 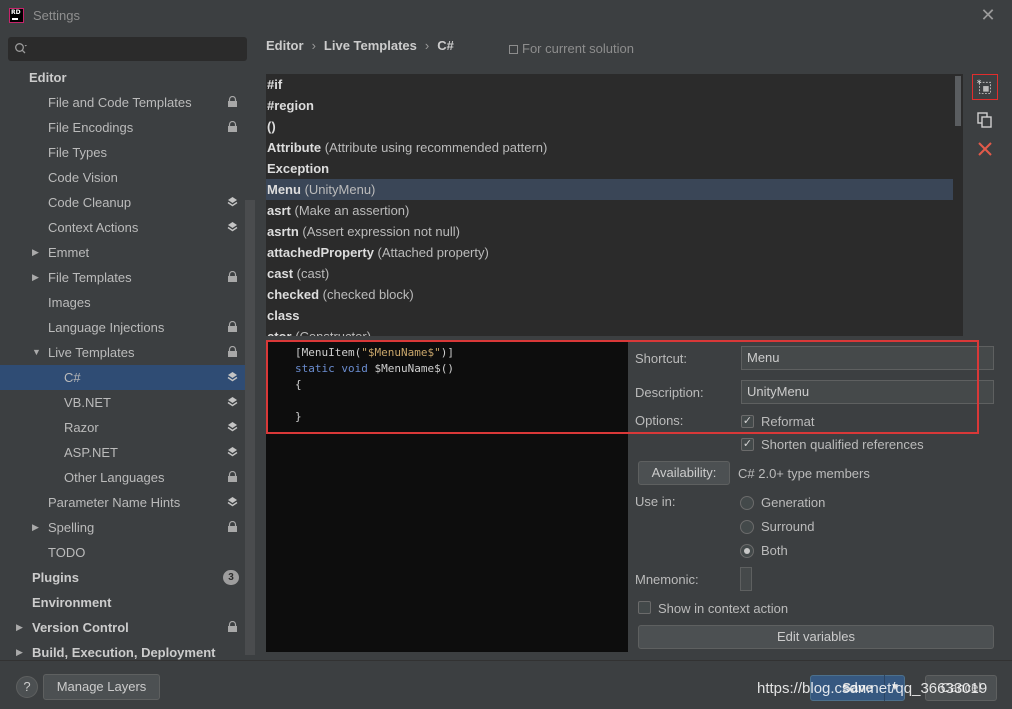 I want to click on sidebar-item: C#, so click(x=127, y=377).